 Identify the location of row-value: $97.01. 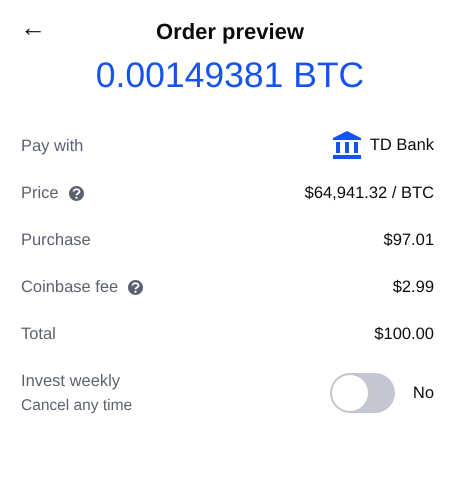
(409, 240).